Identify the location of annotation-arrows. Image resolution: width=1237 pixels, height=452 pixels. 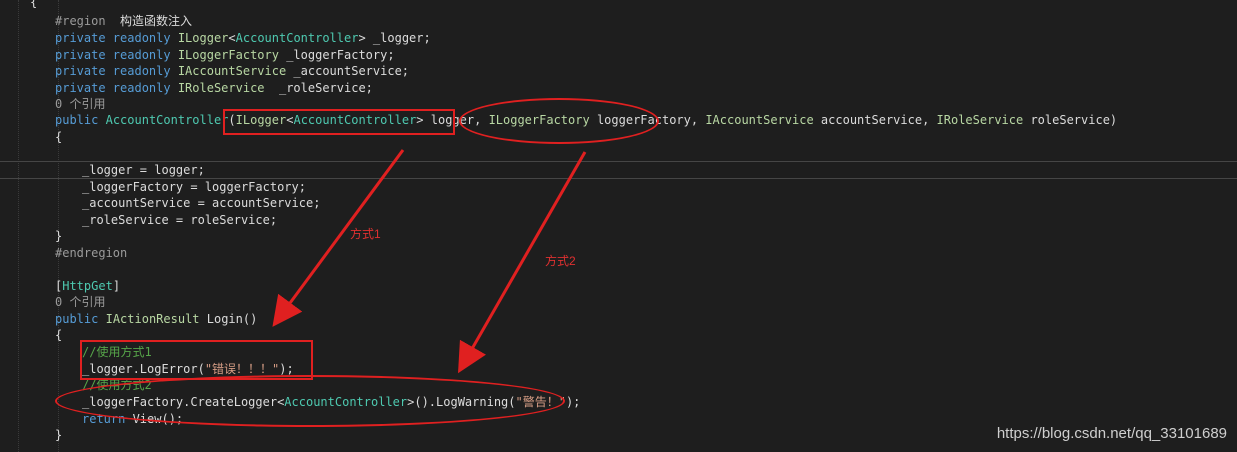
(429, 261).